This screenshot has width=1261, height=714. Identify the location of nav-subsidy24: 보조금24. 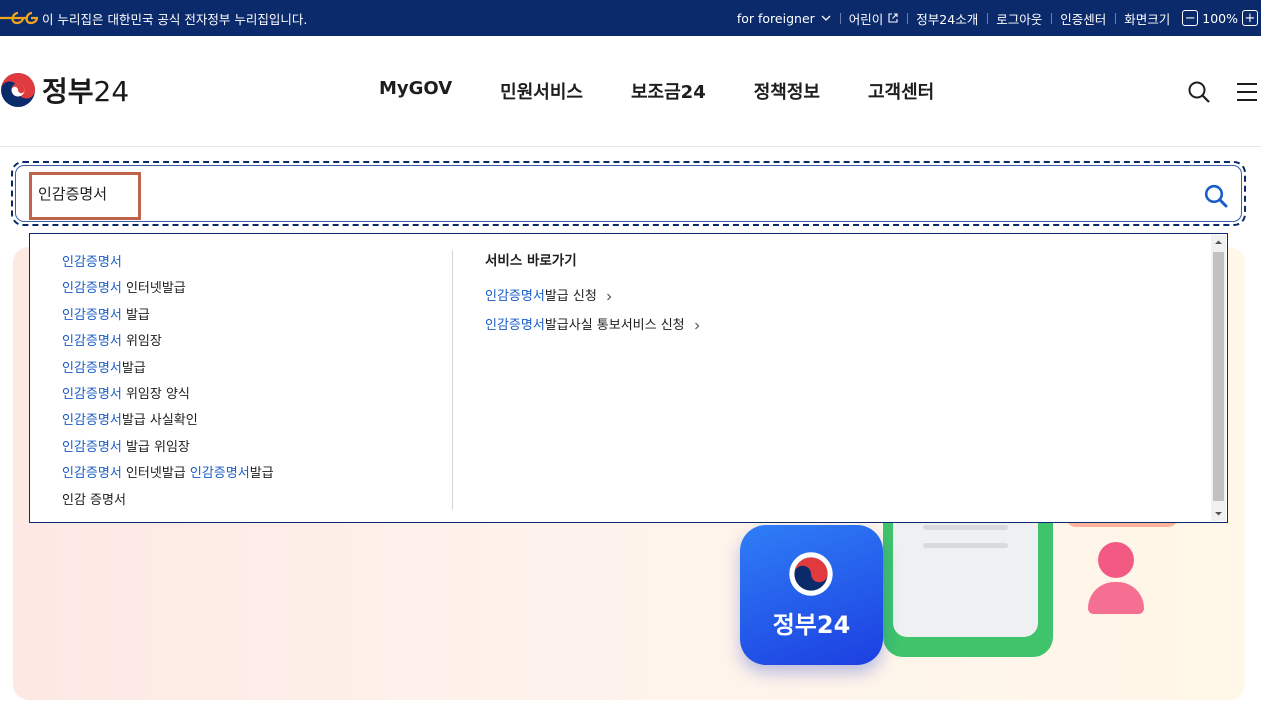
(668, 91).